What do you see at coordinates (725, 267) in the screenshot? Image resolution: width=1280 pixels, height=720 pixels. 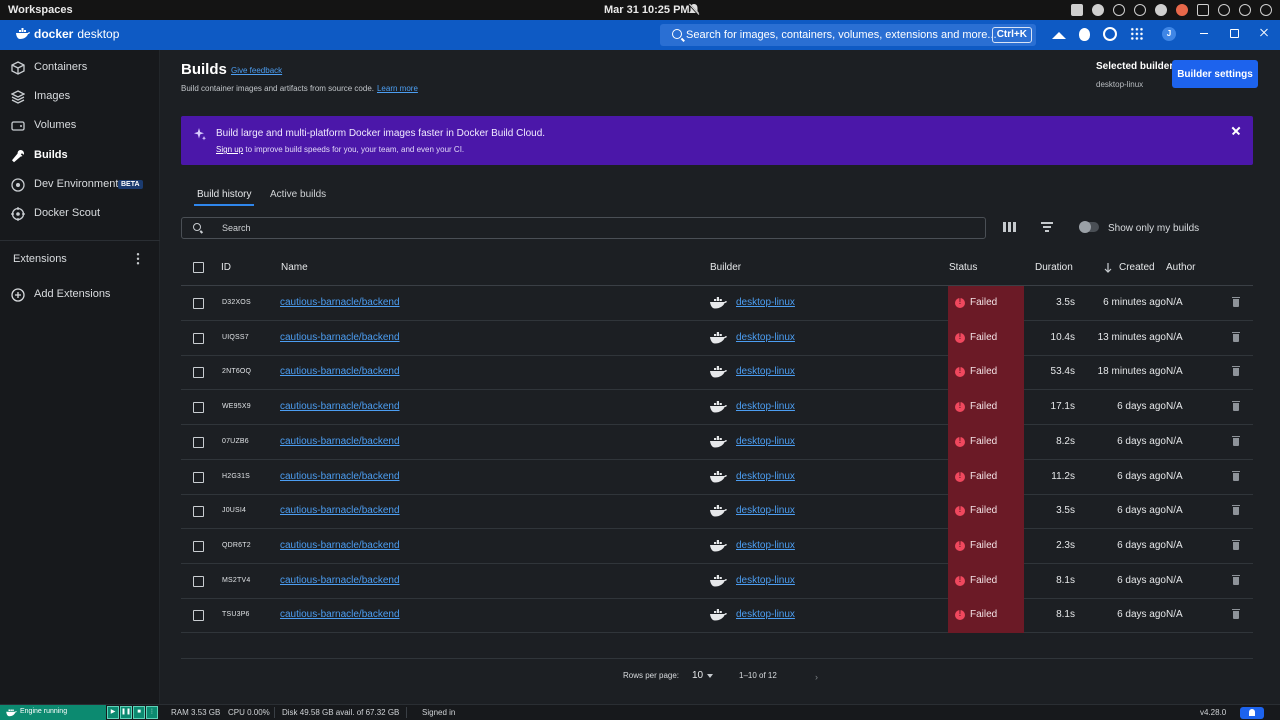 I see `column-header-builder: Builder` at bounding box center [725, 267].